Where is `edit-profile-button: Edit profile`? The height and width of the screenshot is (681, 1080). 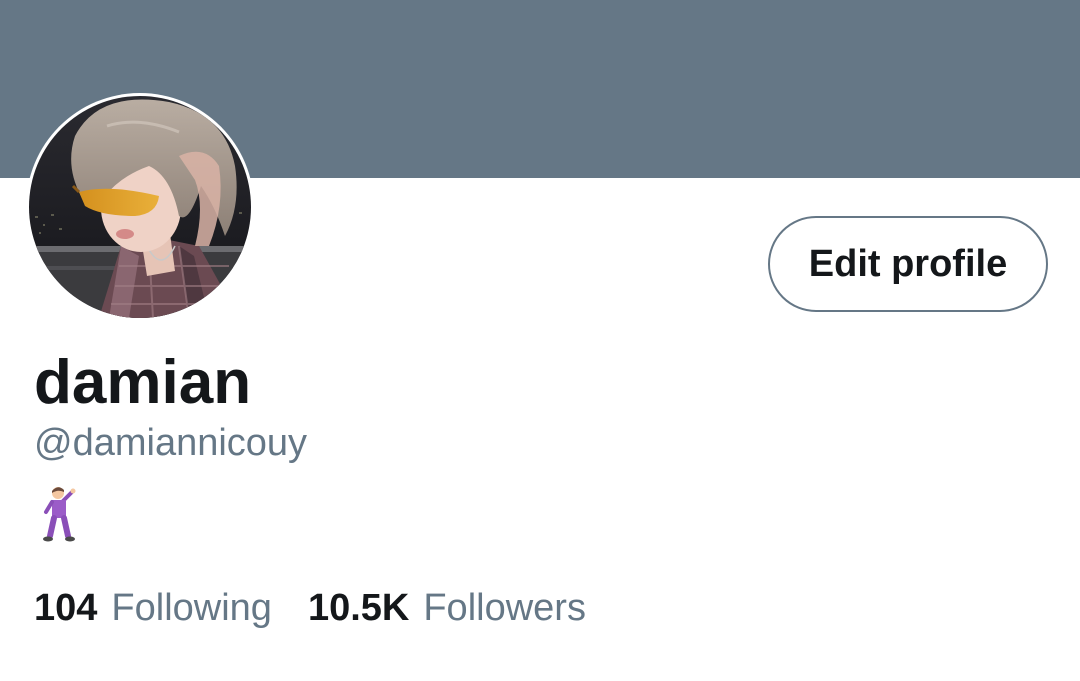
edit-profile-button: Edit profile is located at coordinates (908, 264).